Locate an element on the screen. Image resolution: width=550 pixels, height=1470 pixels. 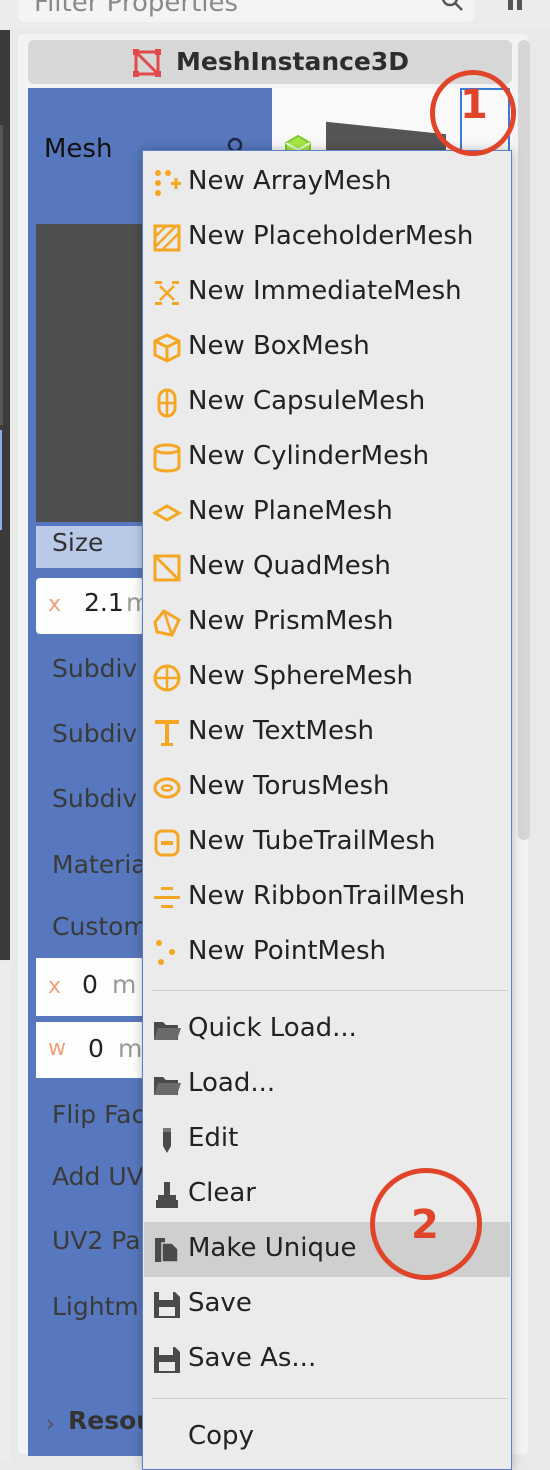
menu-item-label: New CylinderMesh is located at coordinates (309, 456).